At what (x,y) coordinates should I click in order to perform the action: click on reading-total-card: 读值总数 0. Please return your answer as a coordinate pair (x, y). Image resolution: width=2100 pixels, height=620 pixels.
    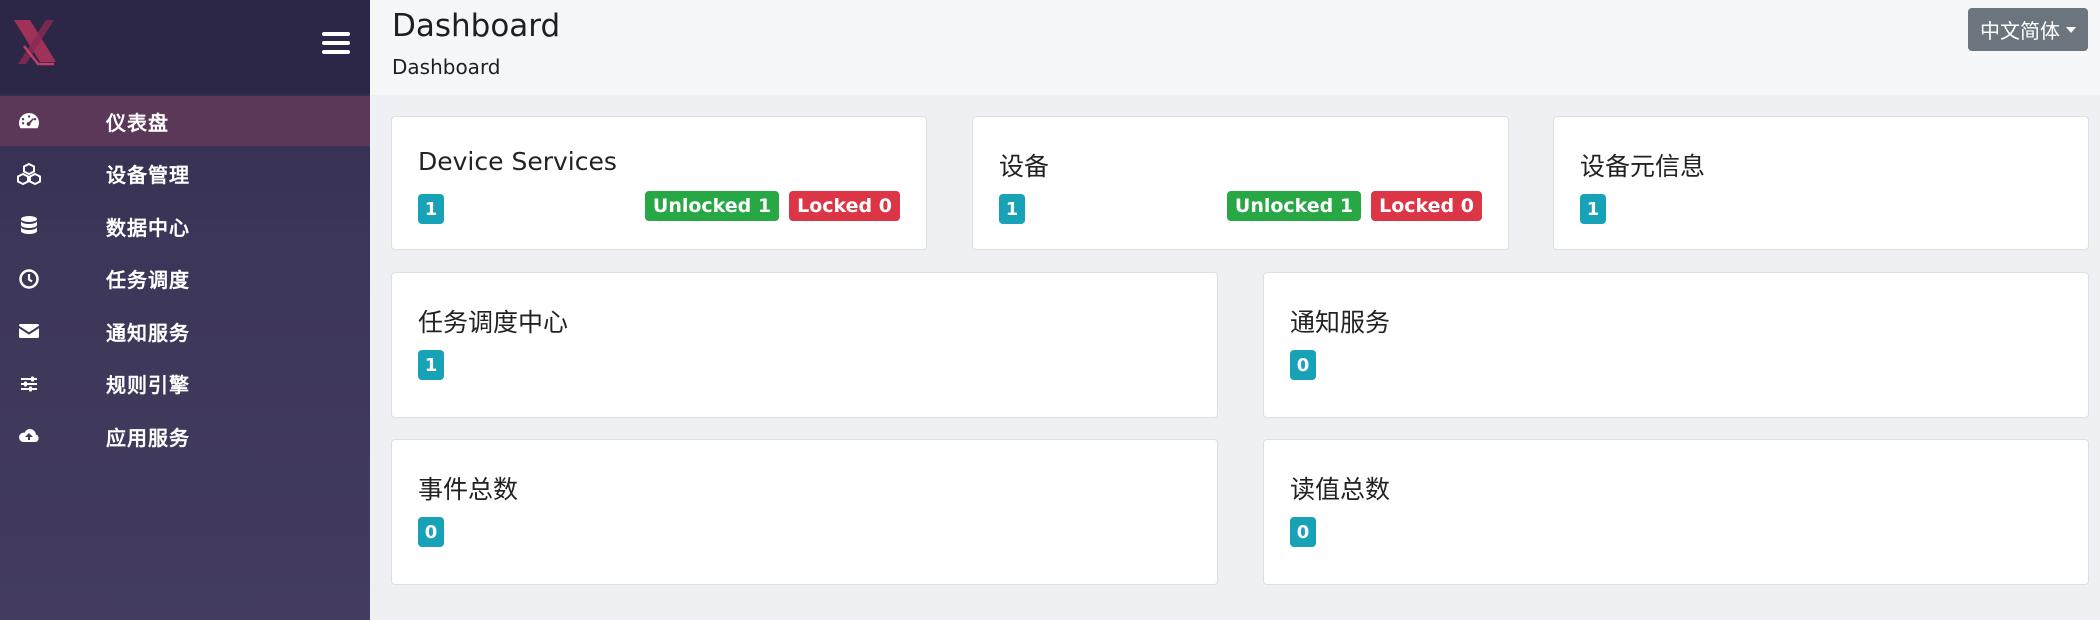
    Looking at the image, I should click on (1676, 512).